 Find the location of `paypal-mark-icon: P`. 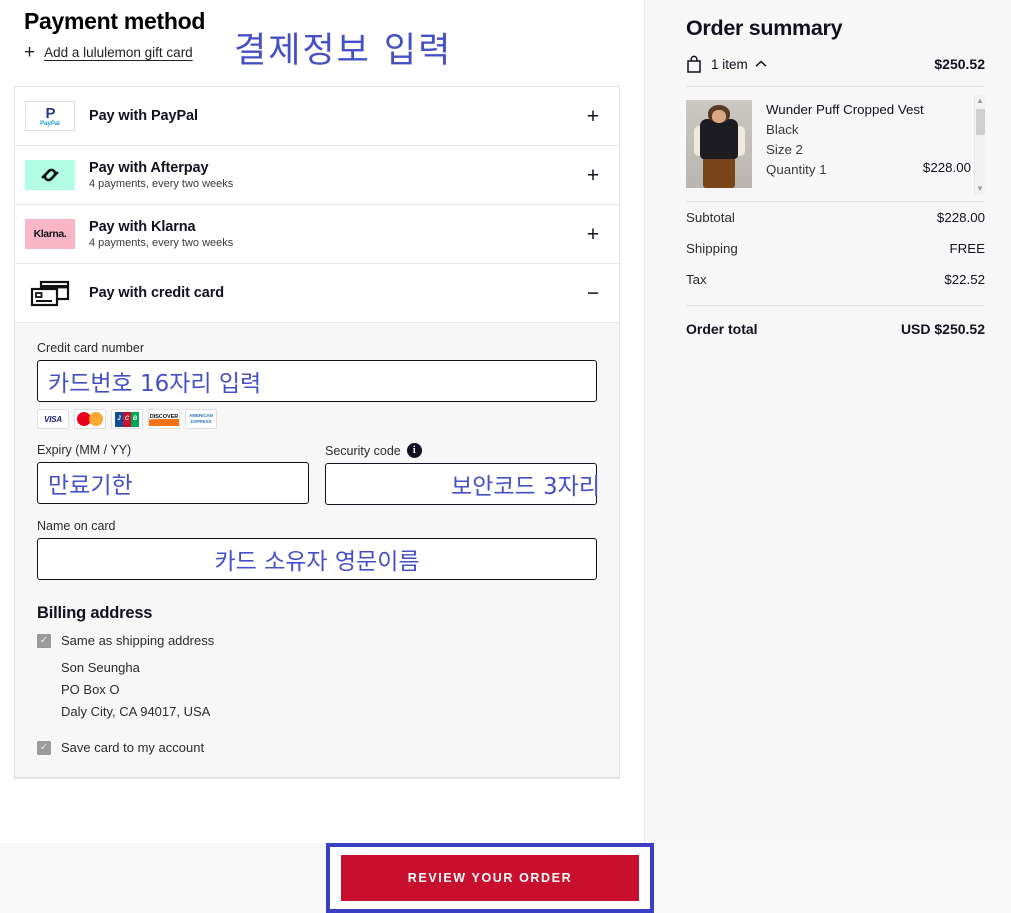

paypal-mark-icon: P is located at coordinates (50, 113).